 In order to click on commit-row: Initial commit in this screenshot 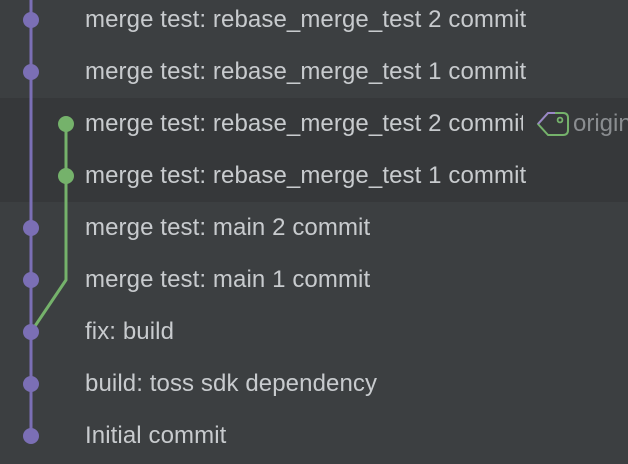, I will do `click(314, 436)`.